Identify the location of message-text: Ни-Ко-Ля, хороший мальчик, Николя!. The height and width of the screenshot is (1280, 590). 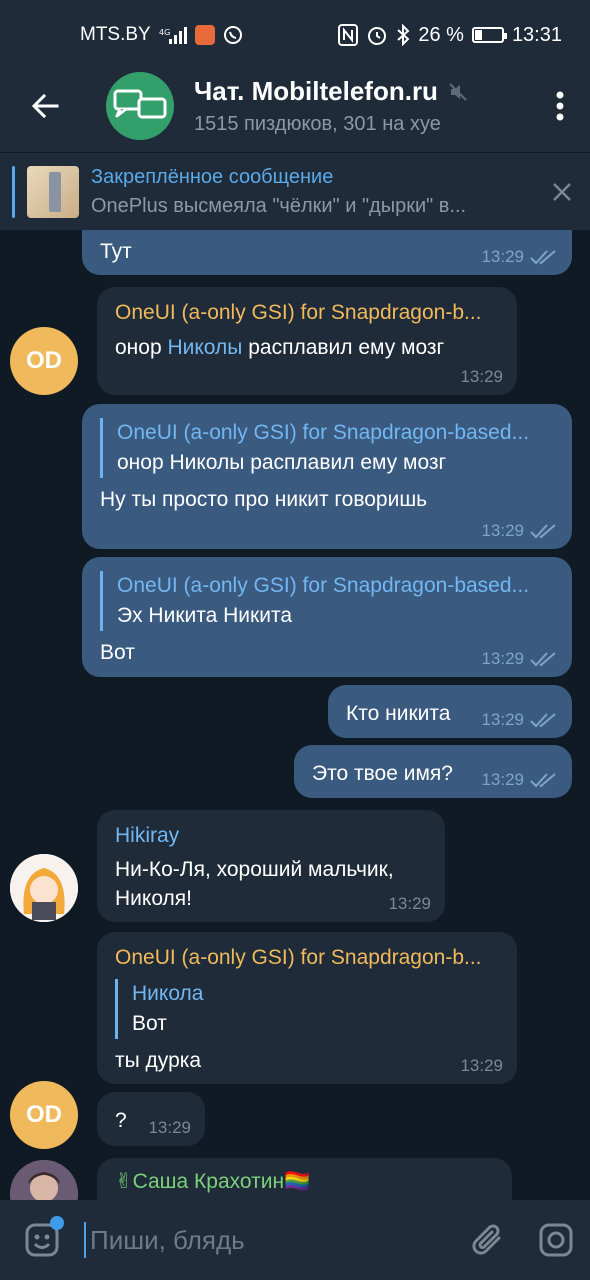
(254, 884).